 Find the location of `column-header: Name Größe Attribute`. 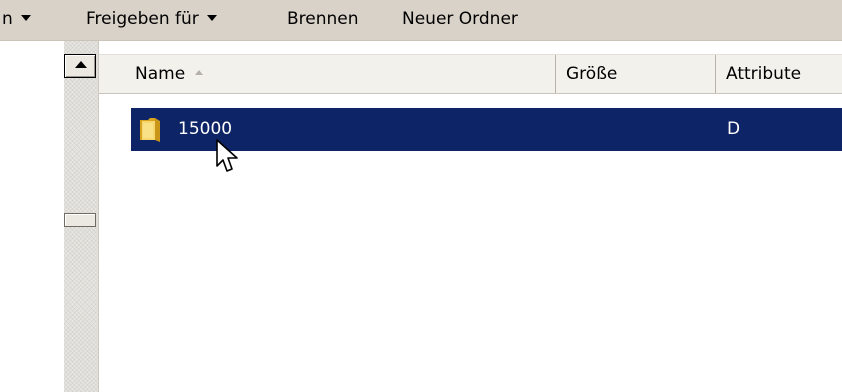

column-header: Name Größe Attribute is located at coordinates (470, 74).